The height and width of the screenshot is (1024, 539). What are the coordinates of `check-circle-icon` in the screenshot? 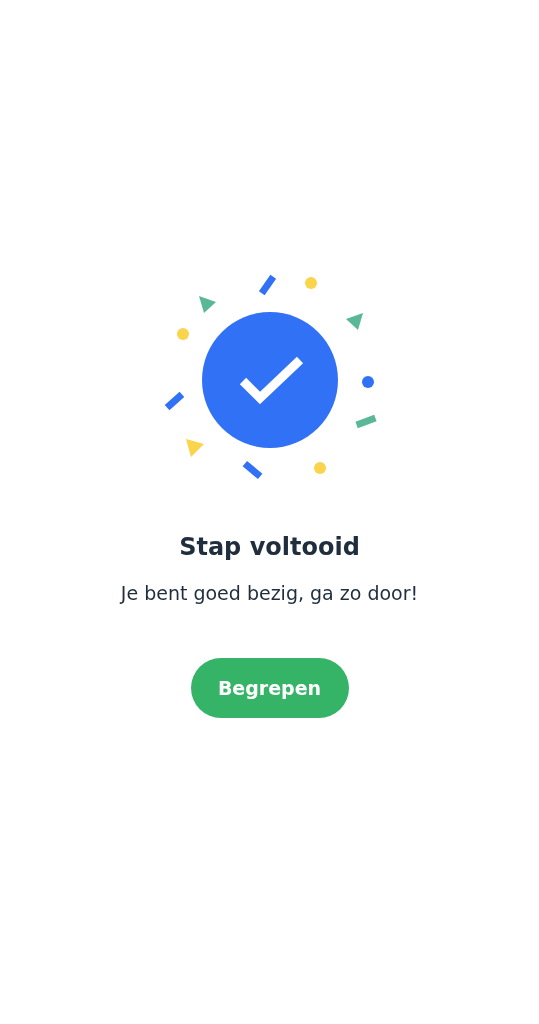 It's located at (269, 380).